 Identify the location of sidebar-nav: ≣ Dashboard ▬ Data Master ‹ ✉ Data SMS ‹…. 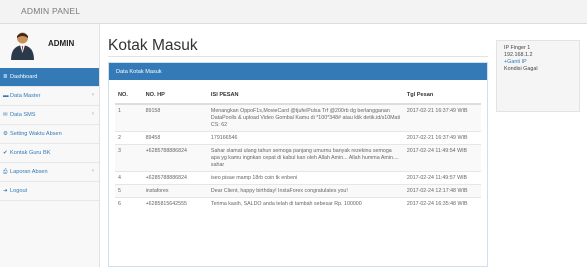
(49, 134).